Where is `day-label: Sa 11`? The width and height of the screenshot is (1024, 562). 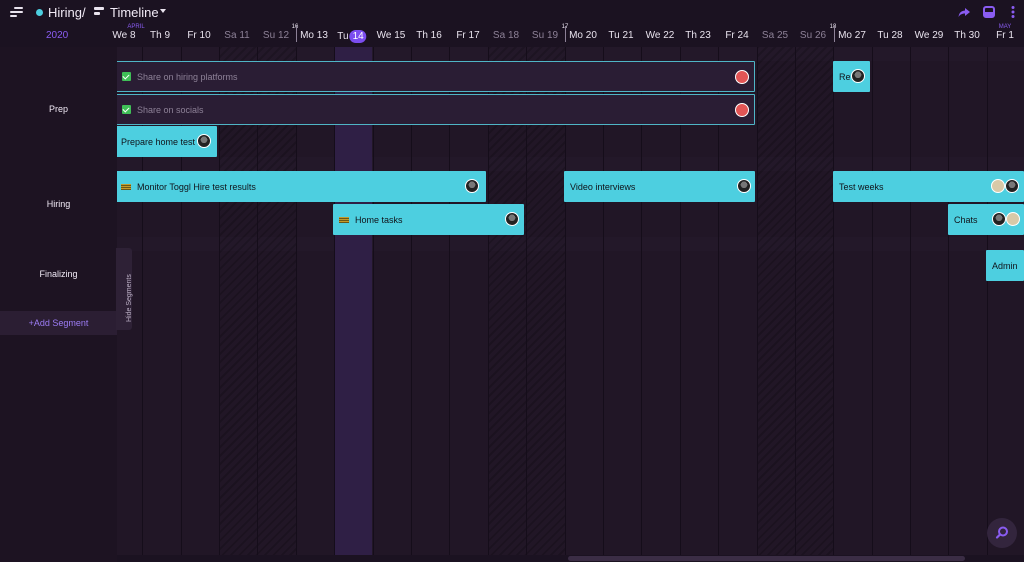
day-label: Sa 11 is located at coordinates (237, 35).